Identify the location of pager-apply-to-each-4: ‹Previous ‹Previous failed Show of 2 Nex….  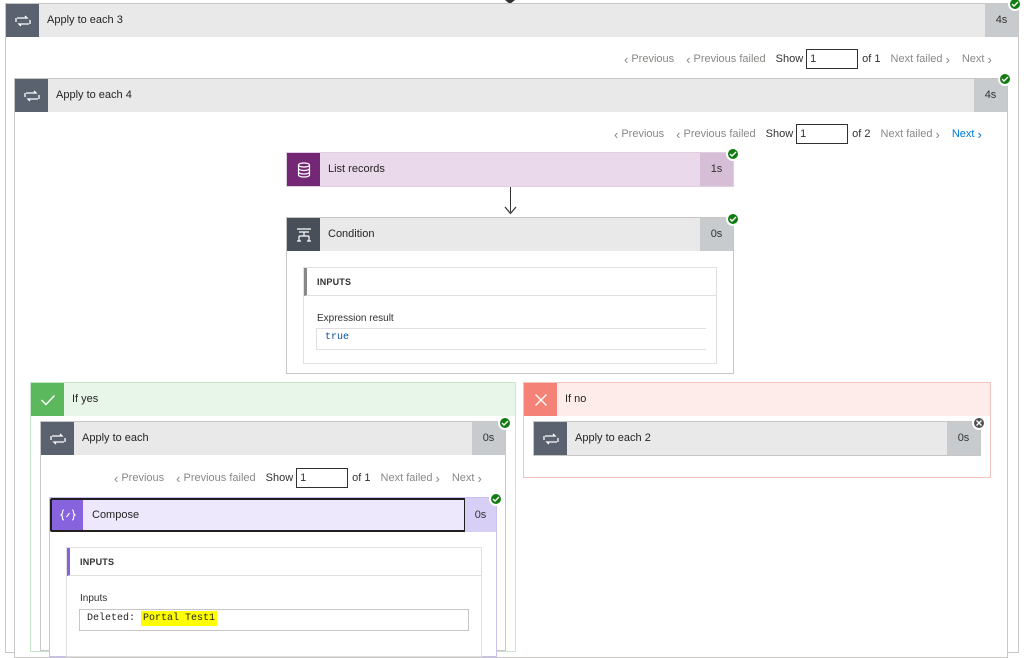
(798, 134).